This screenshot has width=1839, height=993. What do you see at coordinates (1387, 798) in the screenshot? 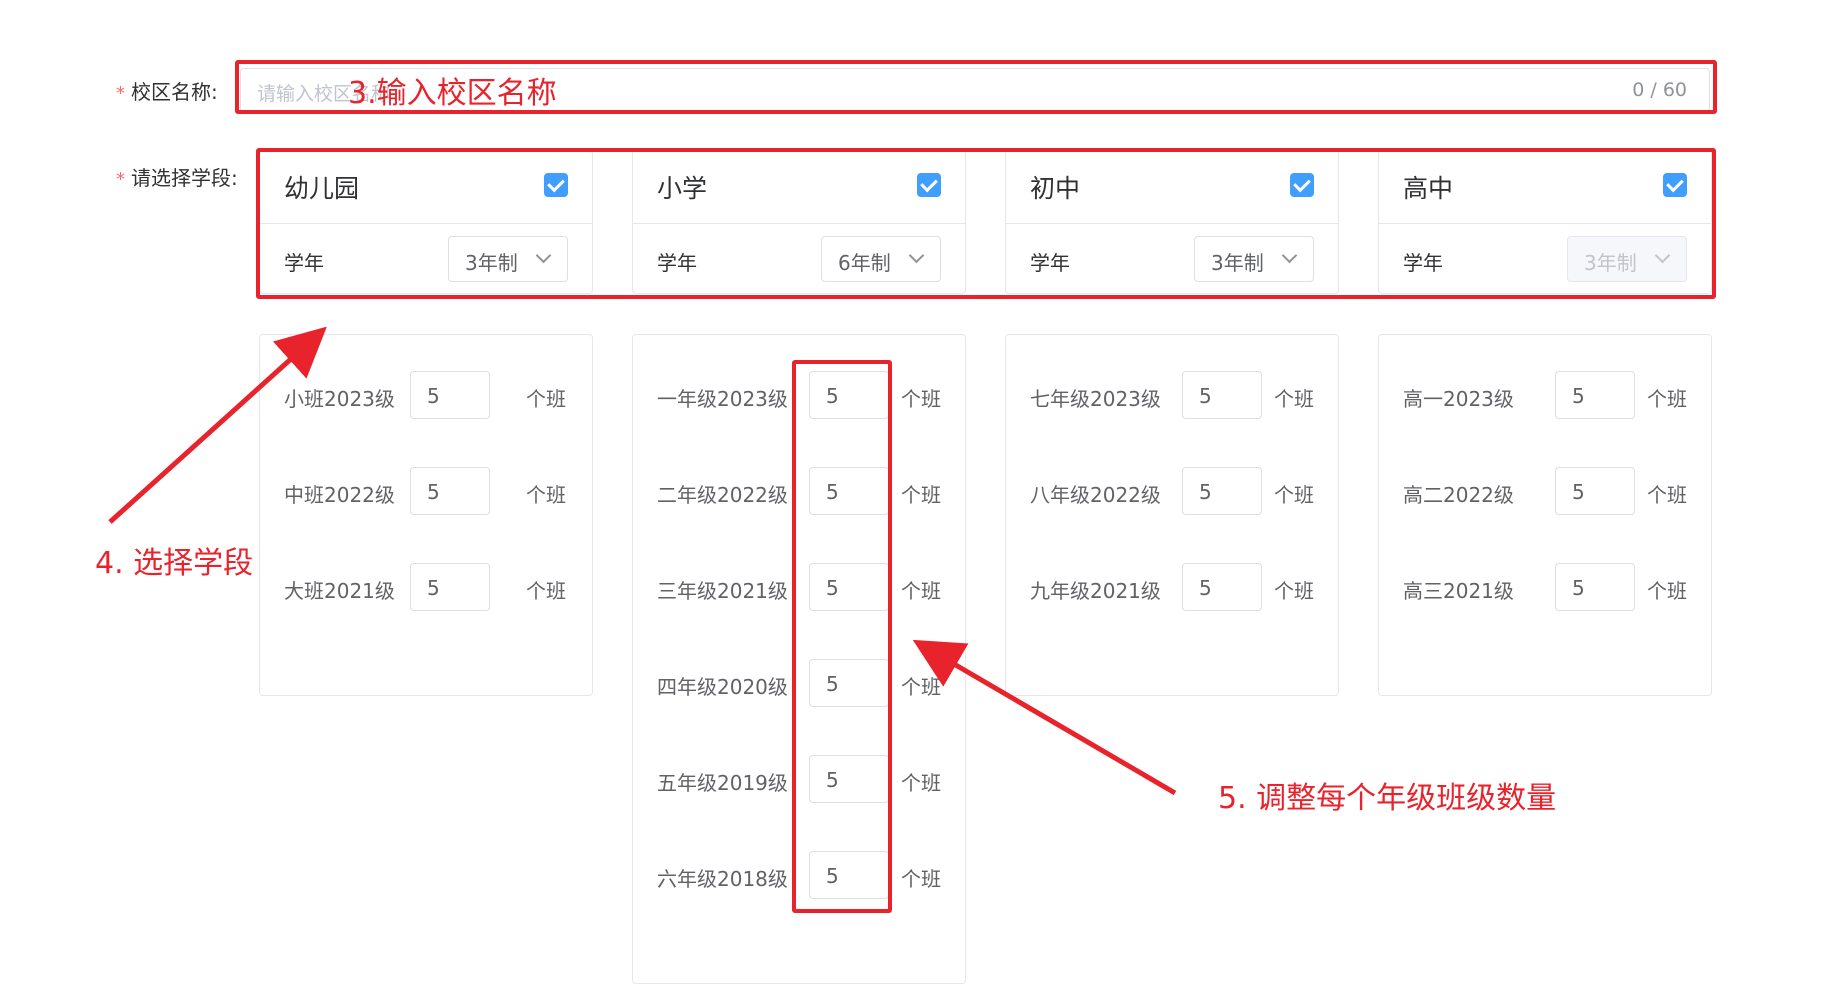
I see `annotation-step5: 5. 调整每个年级班级数量` at bounding box center [1387, 798].